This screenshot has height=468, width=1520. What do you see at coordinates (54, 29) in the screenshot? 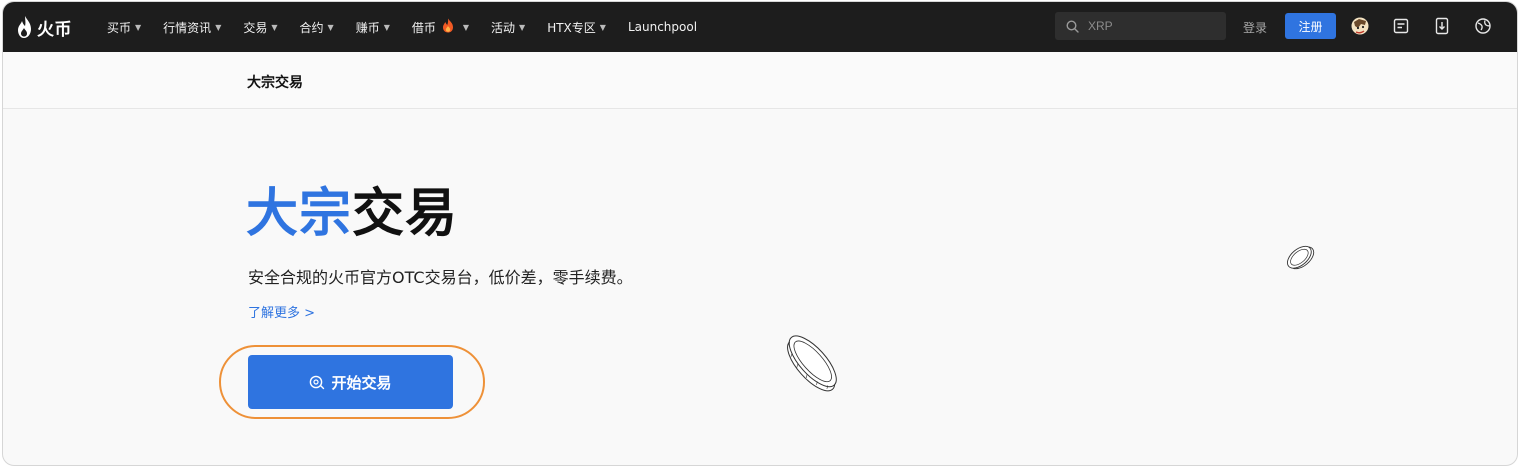
I see `brand-name: 火币` at bounding box center [54, 29].